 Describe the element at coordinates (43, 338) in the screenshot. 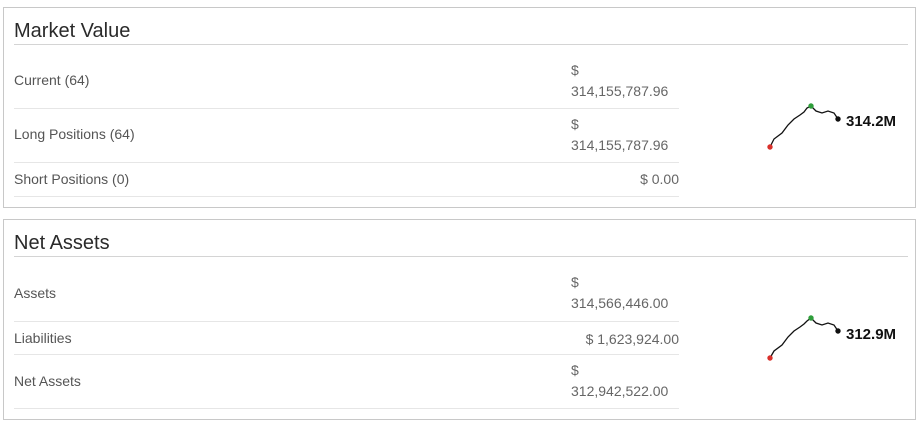

I see `row-label: Liabilities` at that location.